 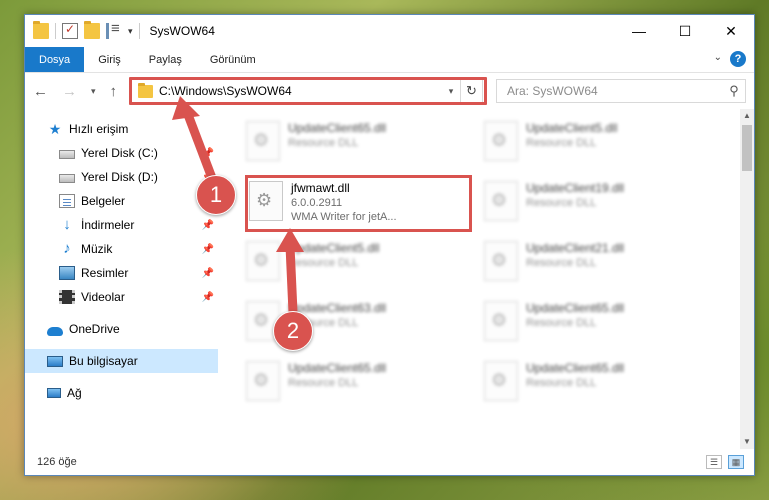 I want to click on tiles-view-icon: ▦, so click(x=736, y=462).